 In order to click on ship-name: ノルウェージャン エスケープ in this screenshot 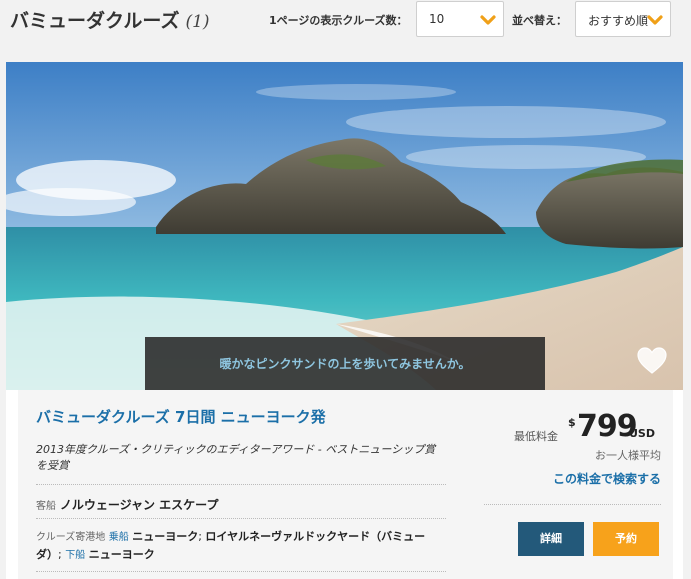, I will do `click(139, 505)`.